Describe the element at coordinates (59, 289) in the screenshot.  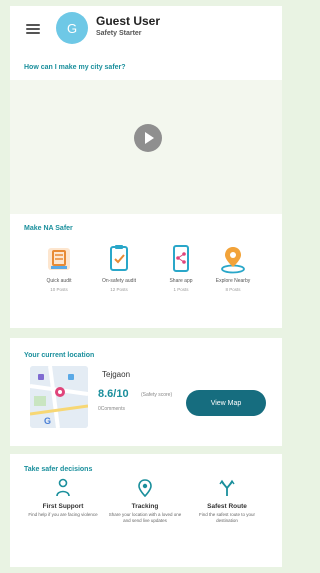
I see `feature-count: 10 Posts` at that location.